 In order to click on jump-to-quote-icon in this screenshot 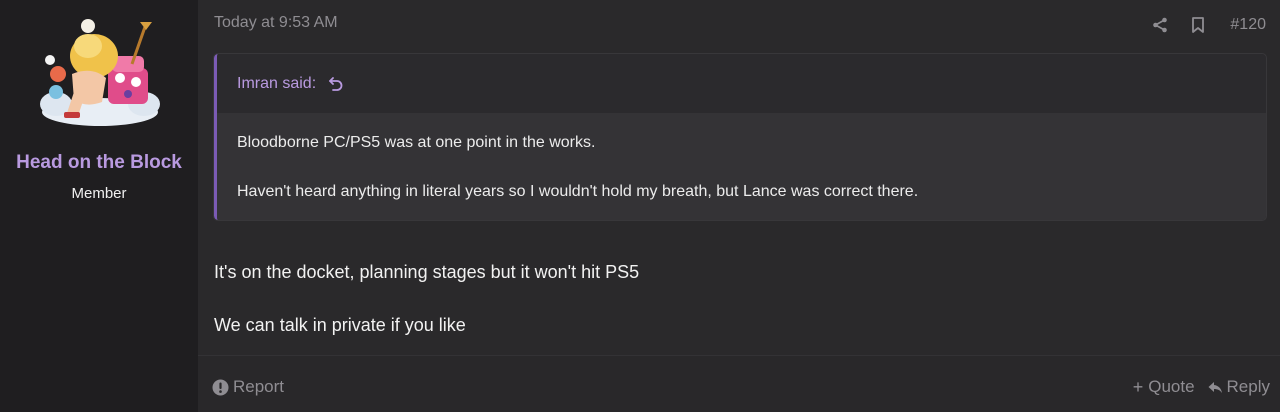, I will do `click(336, 84)`.